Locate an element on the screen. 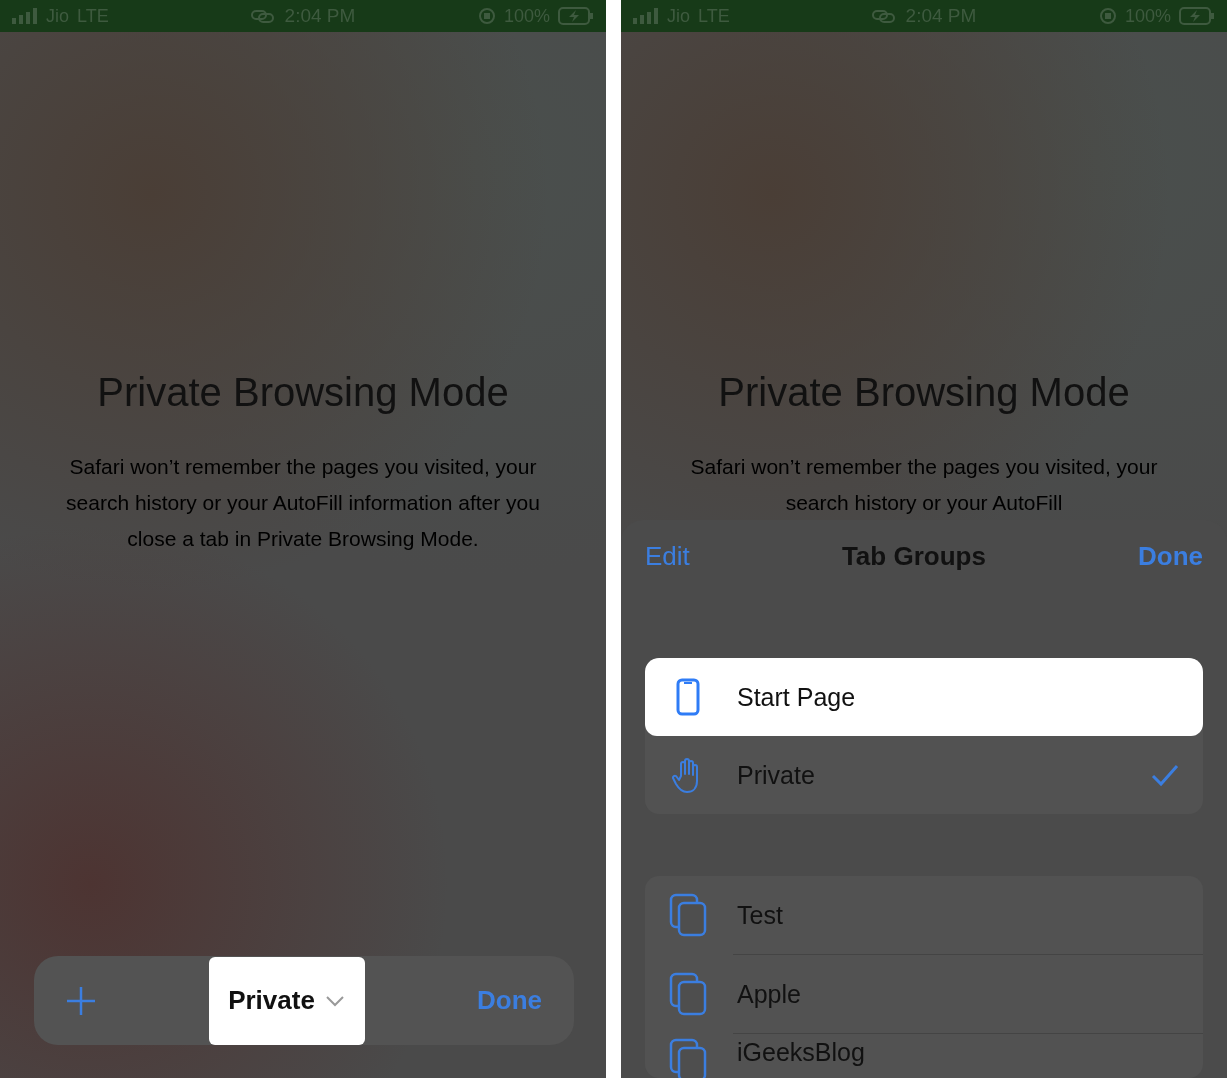 This screenshot has width=1228, height=1078. tab-group-row: Apple is located at coordinates (924, 994).